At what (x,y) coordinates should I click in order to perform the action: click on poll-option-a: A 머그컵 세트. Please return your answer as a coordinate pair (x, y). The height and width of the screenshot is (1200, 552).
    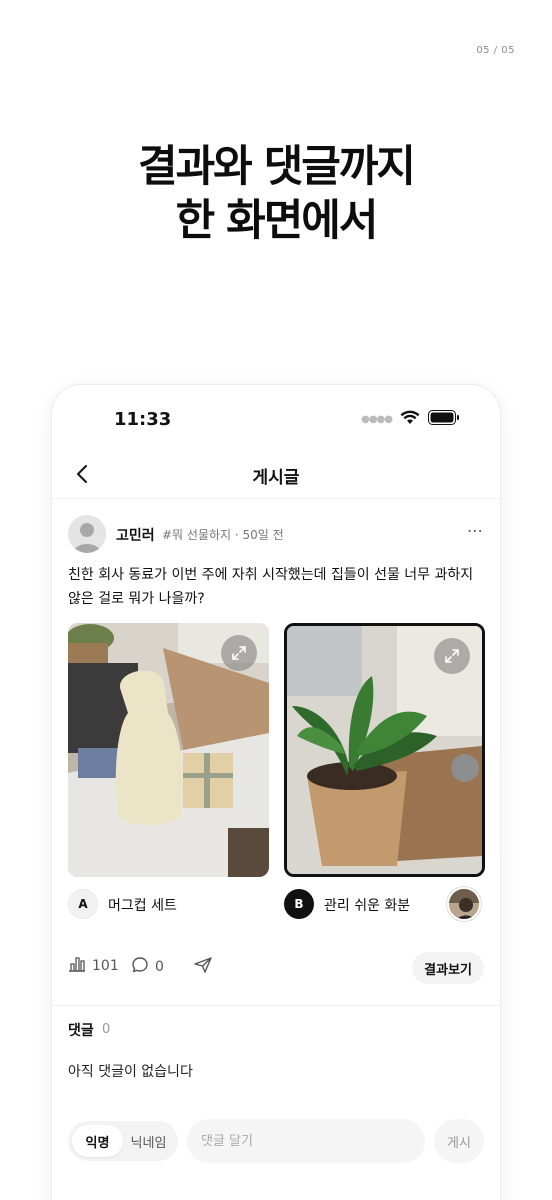
    Looking at the image, I should click on (168, 771).